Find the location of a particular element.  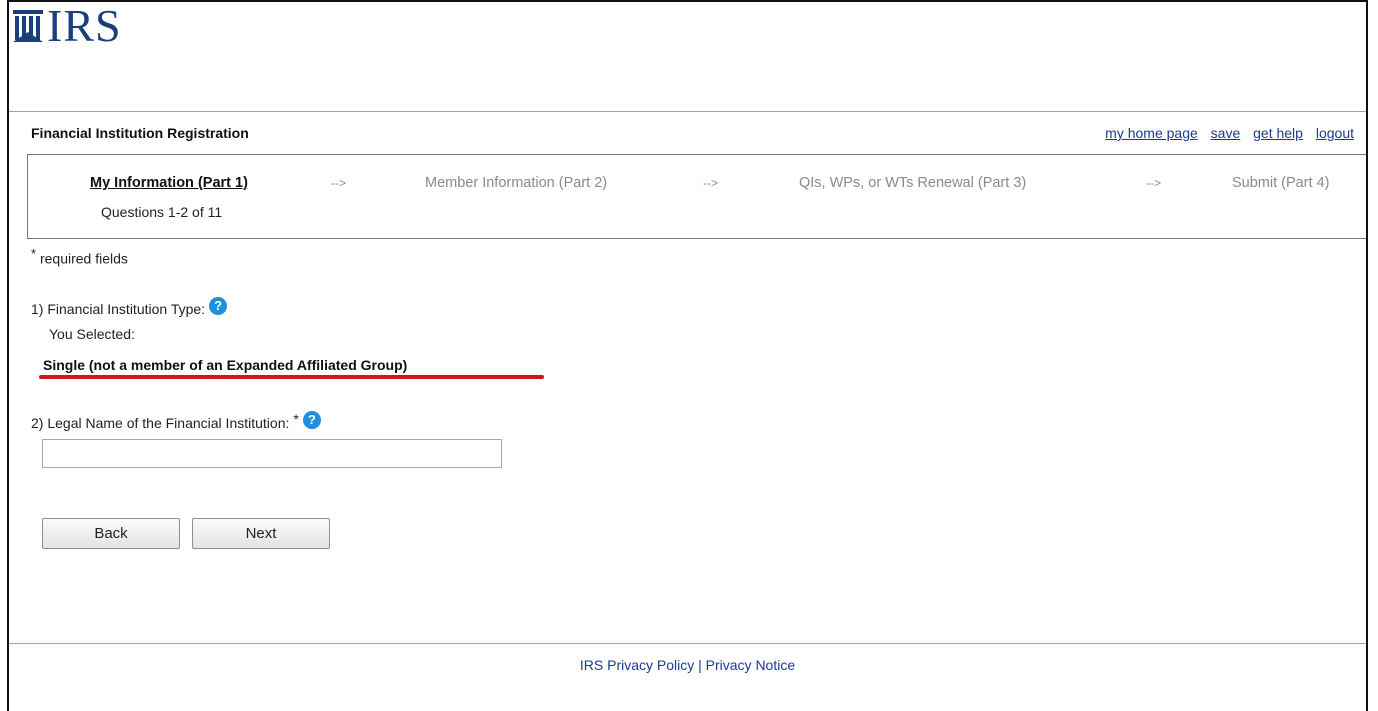

logout-link: logout is located at coordinates (1335, 133).